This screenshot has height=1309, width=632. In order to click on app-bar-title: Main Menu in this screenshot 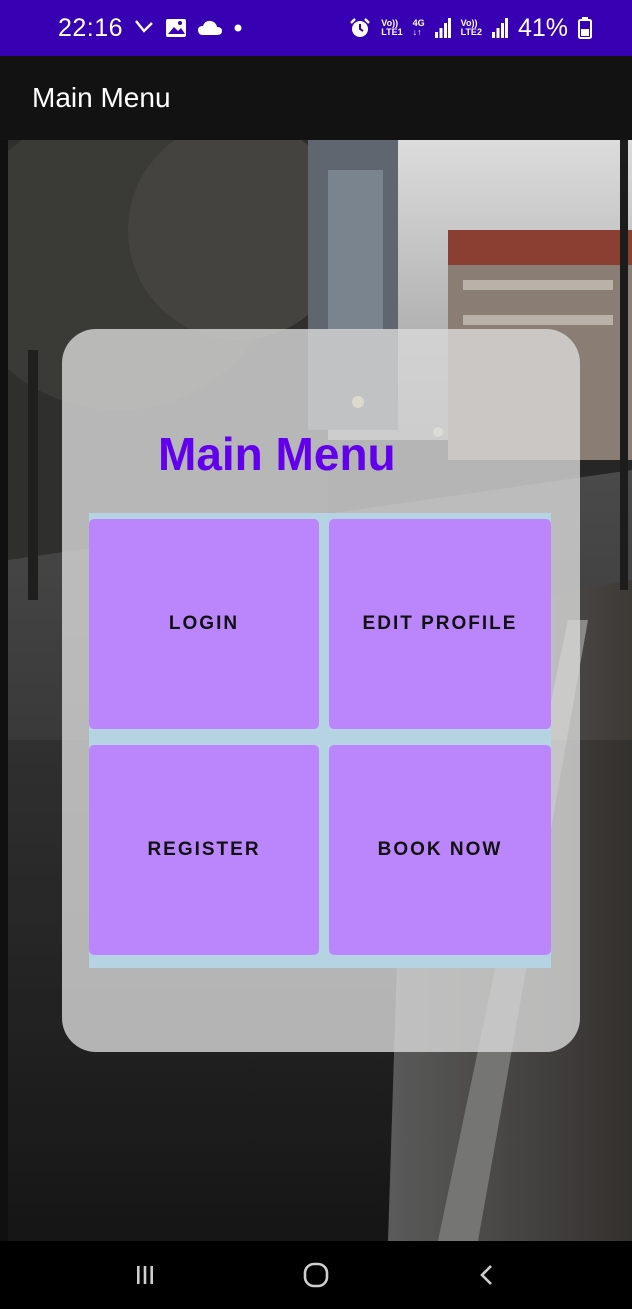, I will do `click(101, 97)`.